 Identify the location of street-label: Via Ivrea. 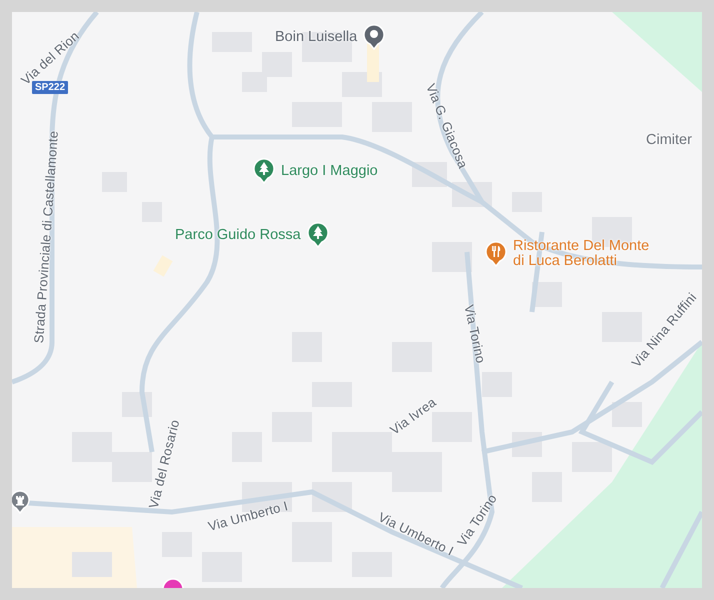
(413, 416).